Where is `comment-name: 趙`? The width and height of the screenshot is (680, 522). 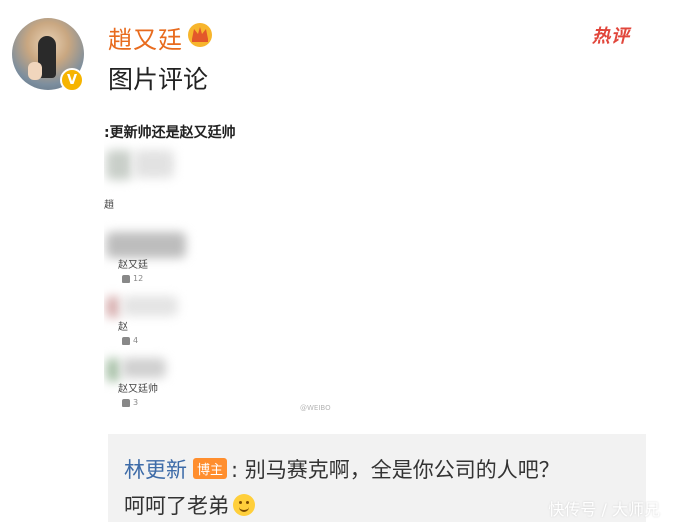
comment-name: 趙 is located at coordinates (109, 205).